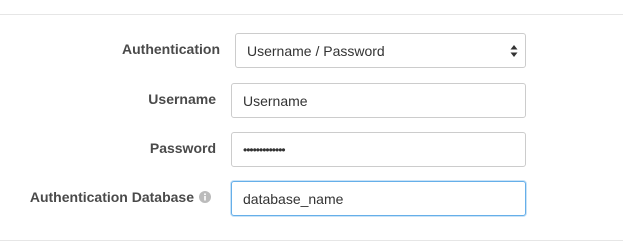 Image resolution: width=623 pixels, height=245 pixels. What do you see at coordinates (311, 14) in the screenshot?
I see `top-divider` at bounding box center [311, 14].